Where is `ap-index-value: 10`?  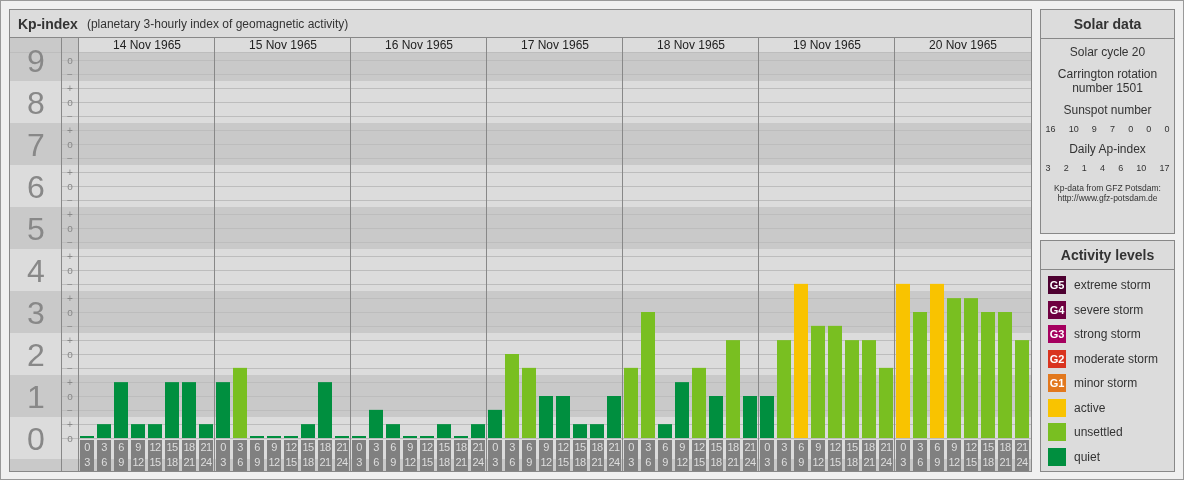 ap-index-value: 10 is located at coordinates (1141, 168).